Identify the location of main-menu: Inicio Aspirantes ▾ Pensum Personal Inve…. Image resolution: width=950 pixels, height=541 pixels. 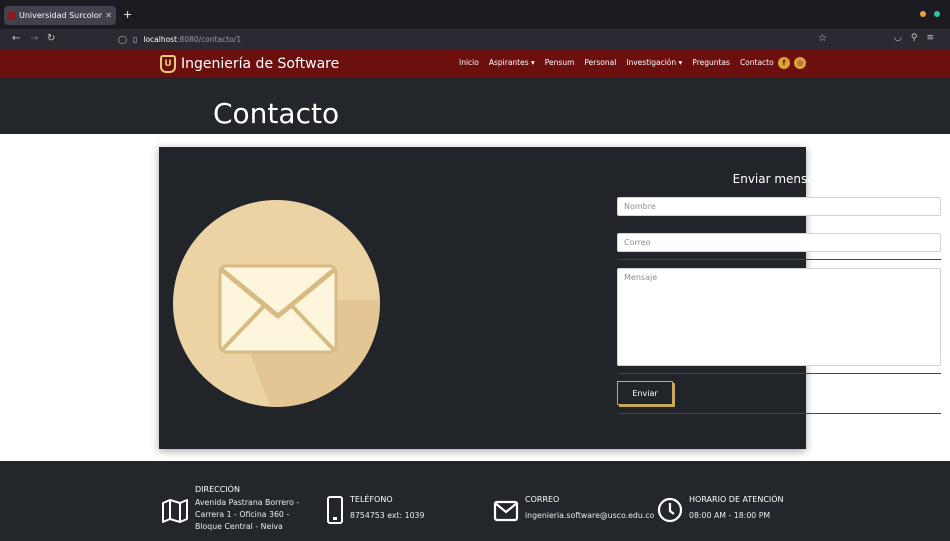
(616, 62).